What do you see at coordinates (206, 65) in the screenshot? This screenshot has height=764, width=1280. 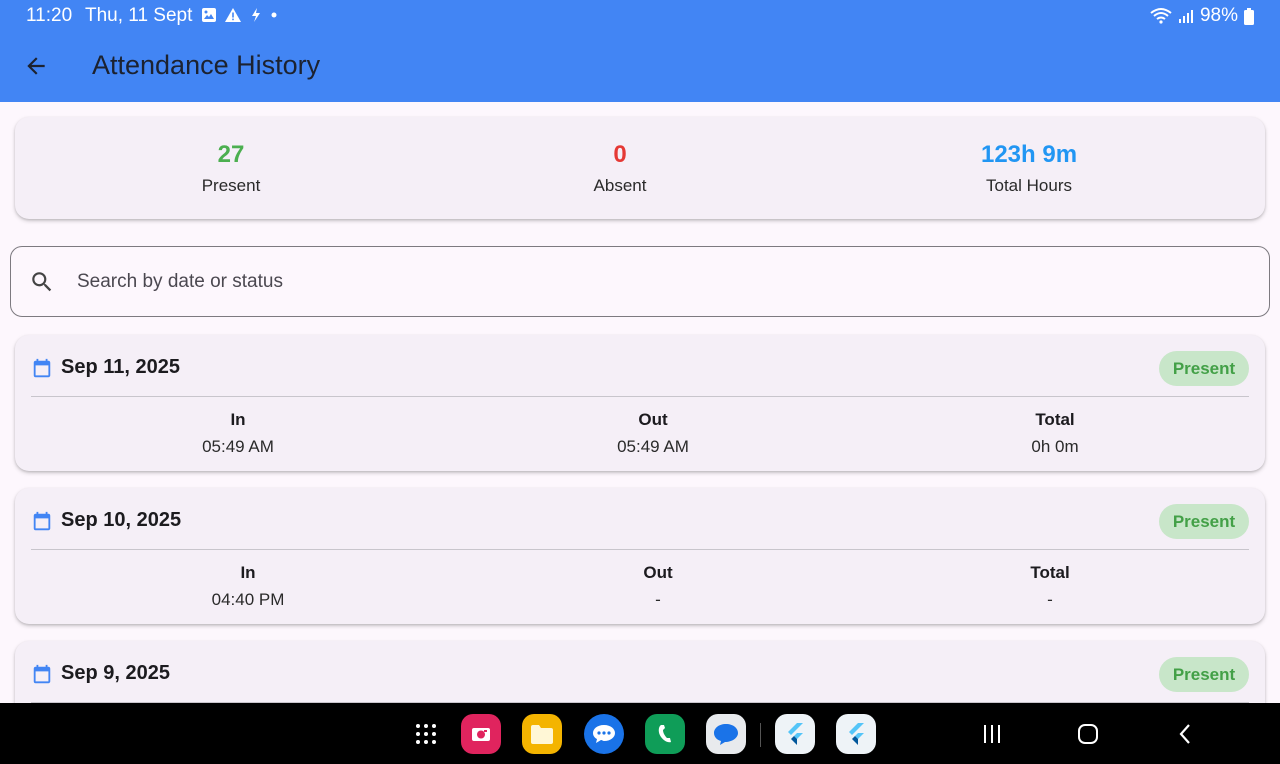 I see `page-title: Attendance History` at bounding box center [206, 65].